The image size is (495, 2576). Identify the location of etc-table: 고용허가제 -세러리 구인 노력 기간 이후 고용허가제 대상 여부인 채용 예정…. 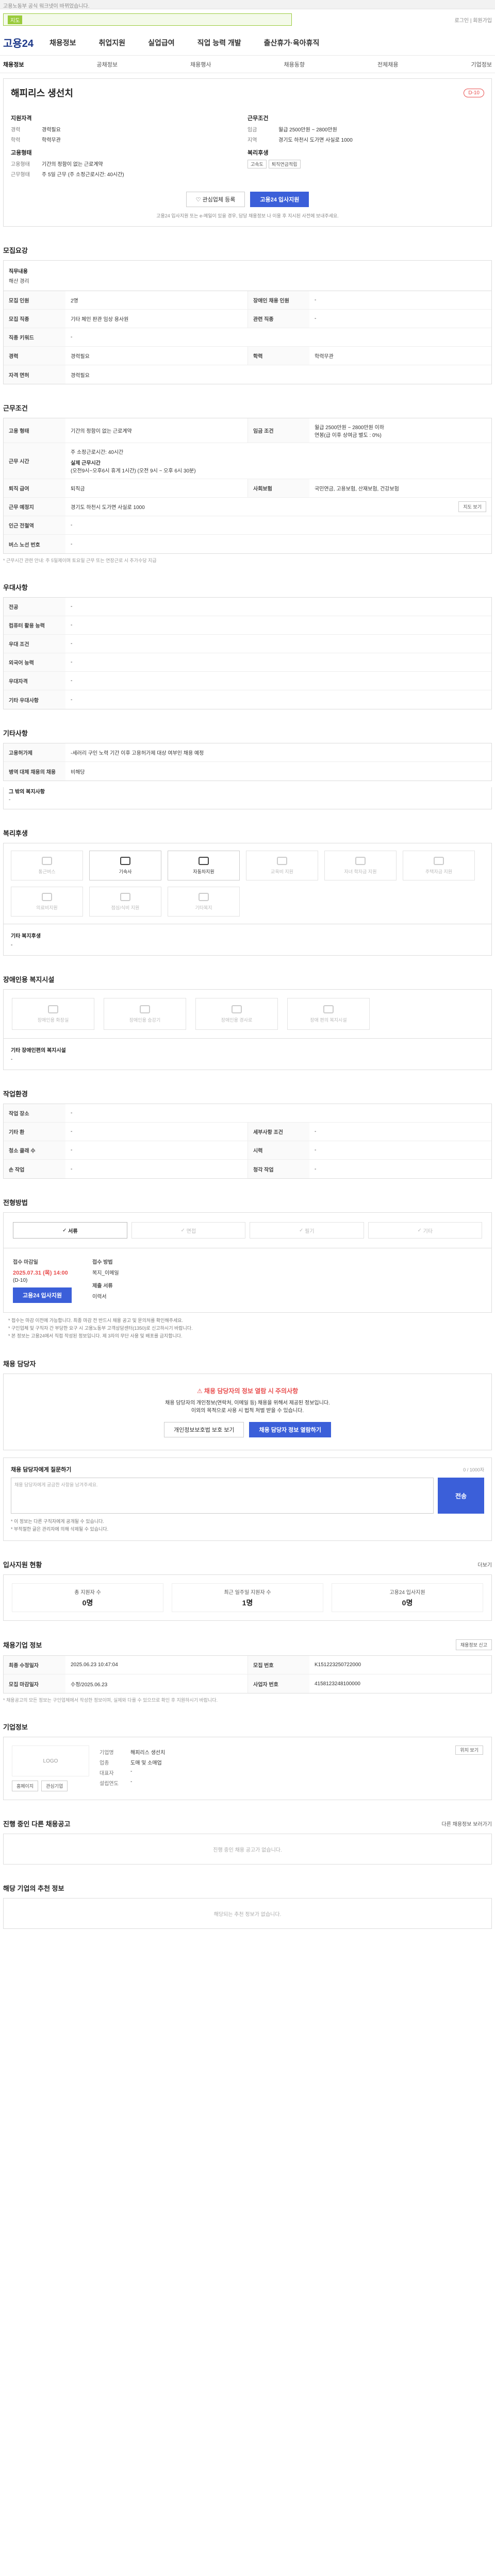
(247, 762).